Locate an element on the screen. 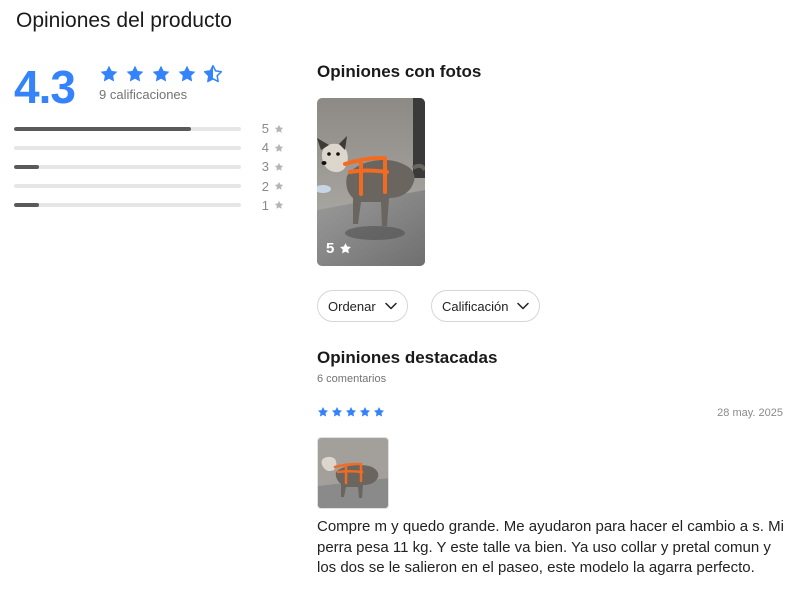 This screenshot has height=605, width=798. average-score: 4.3 is located at coordinates (45, 87).